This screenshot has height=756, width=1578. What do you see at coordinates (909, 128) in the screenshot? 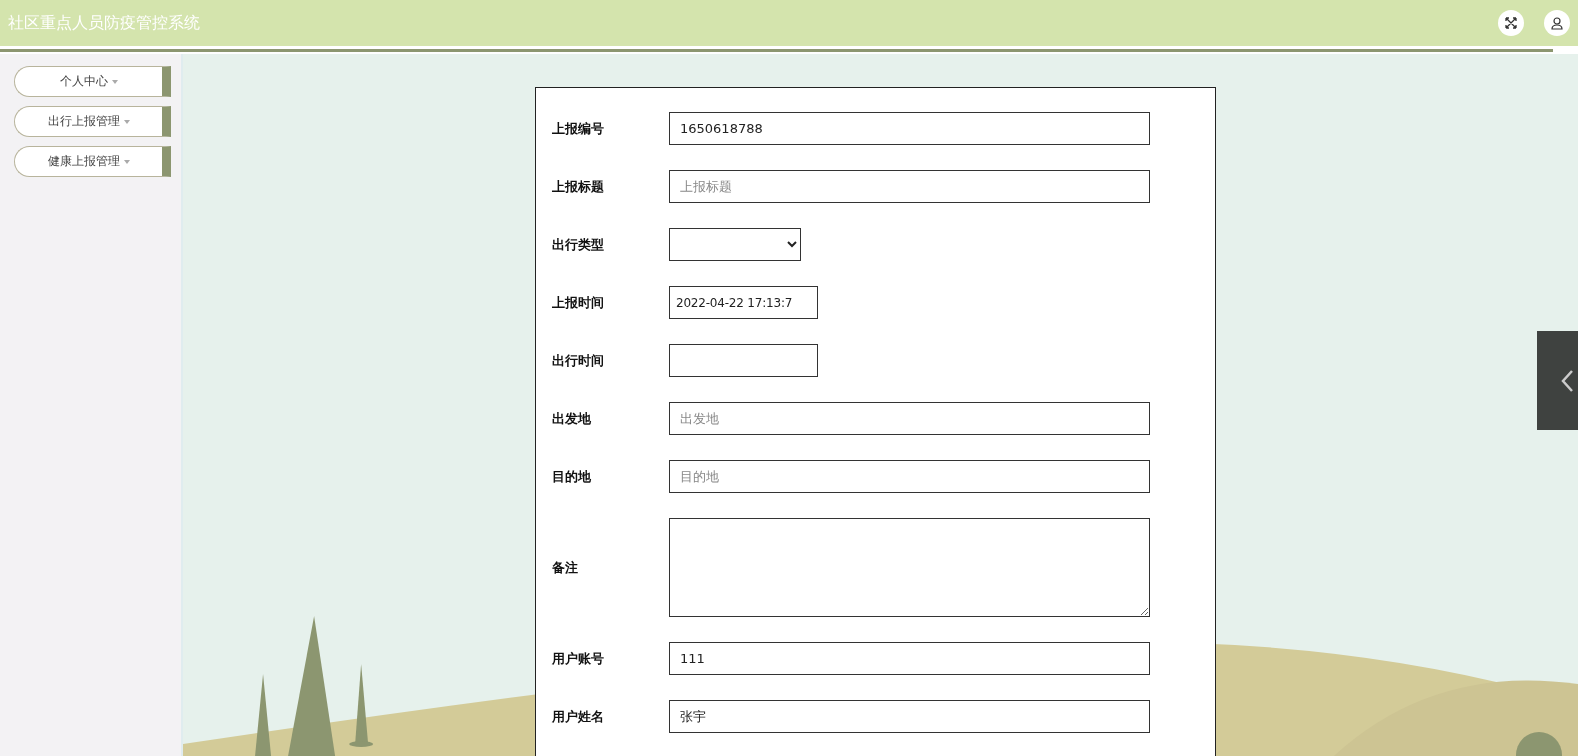
I see `text-field: 1650618788` at bounding box center [909, 128].